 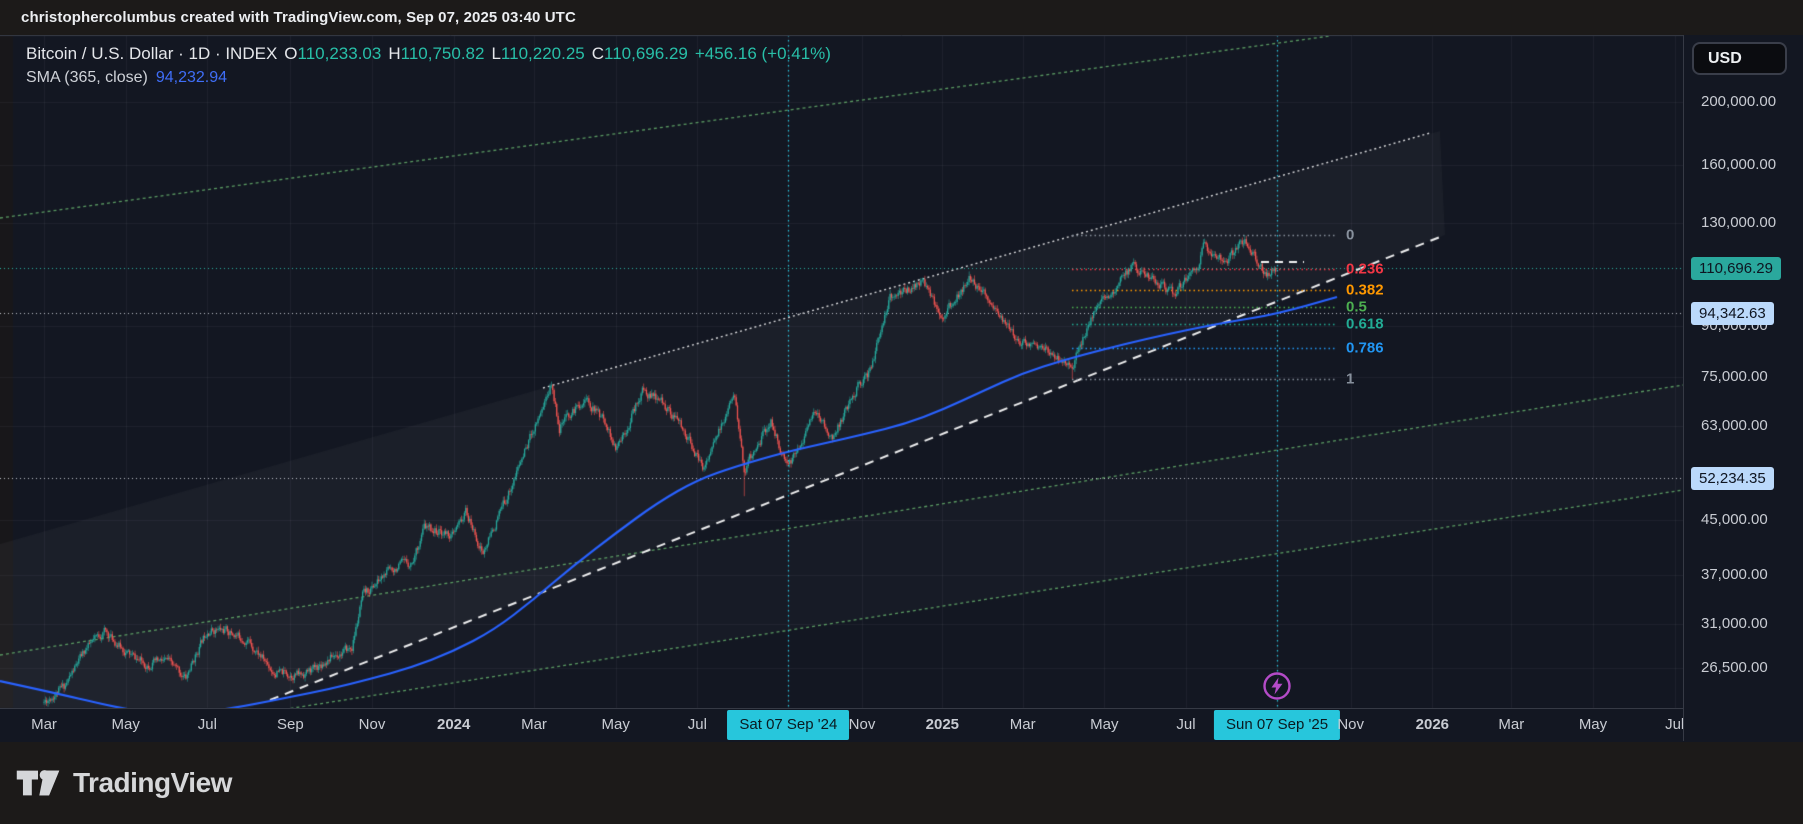 What do you see at coordinates (1734, 520) in the screenshot?
I see `price-axis-label: 45,000.00` at bounding box center [1734, 520].